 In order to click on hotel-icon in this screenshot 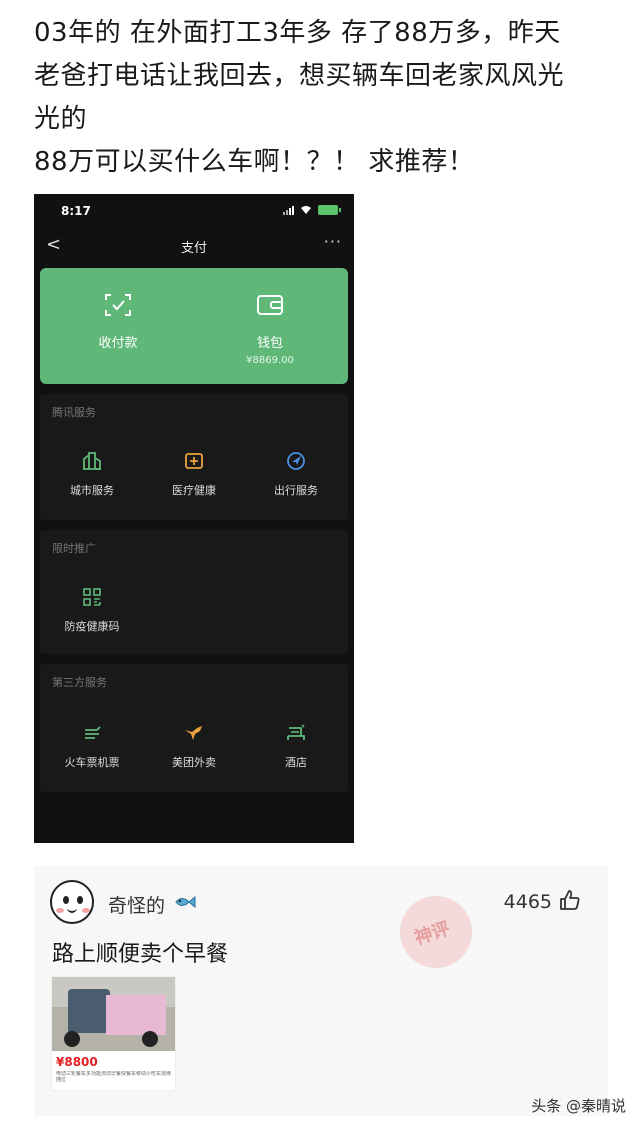, I will do `click(296, 733)`.